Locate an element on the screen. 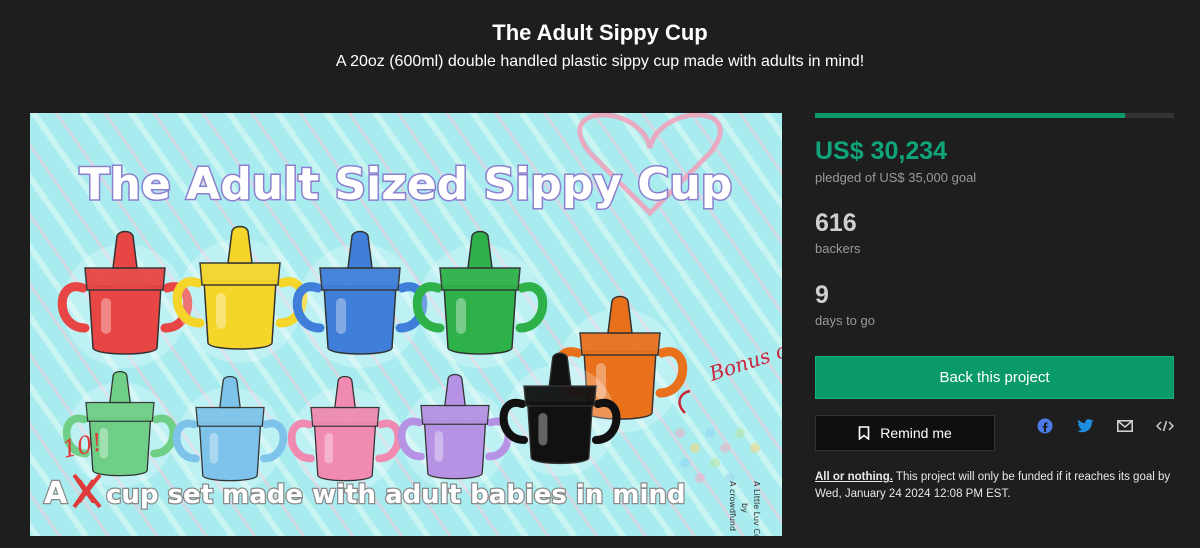  remind-me-button: Remind me is located at coordinates (905, 433).